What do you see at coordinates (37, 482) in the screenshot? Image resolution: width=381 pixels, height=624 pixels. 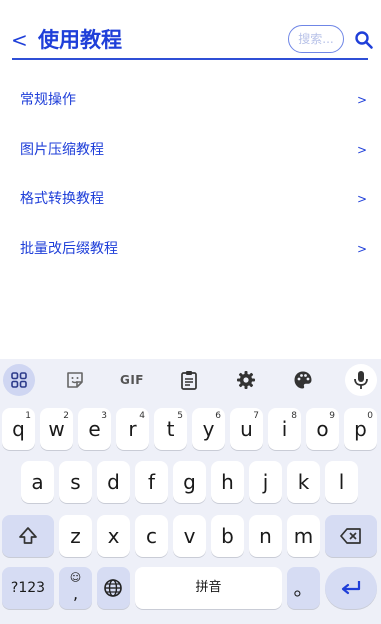 I see `key-a: a` at bounding box center [37, 482].